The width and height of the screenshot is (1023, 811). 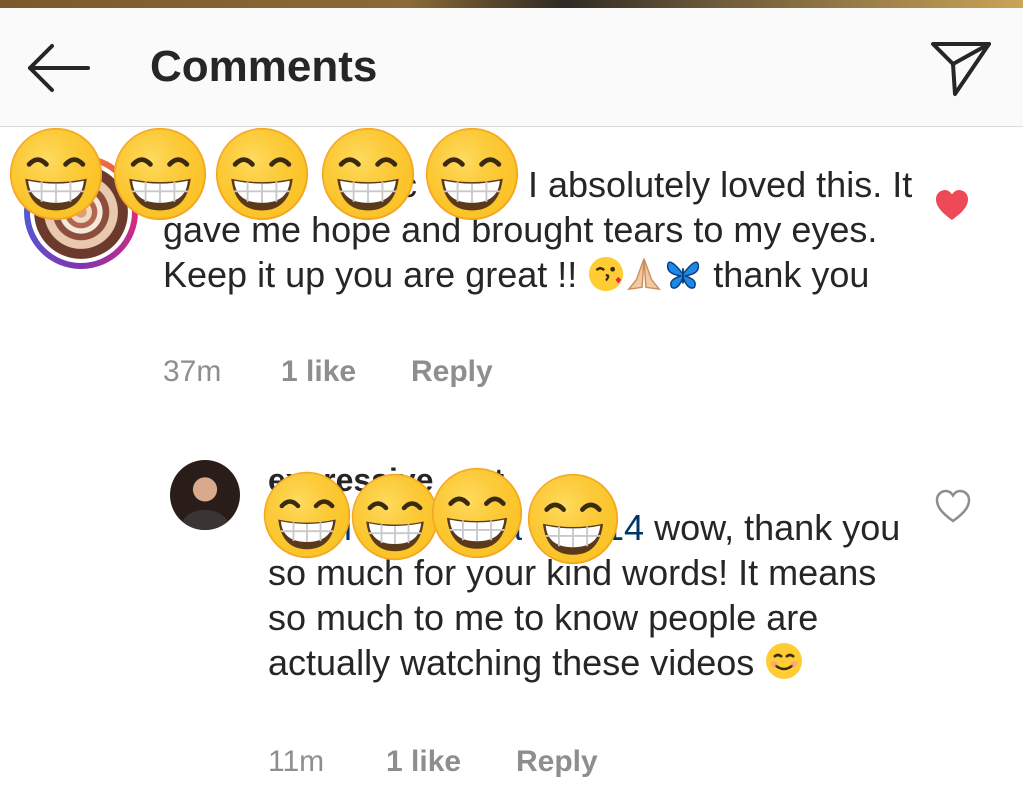 What do you see at coordinates (683, 279) in the screenshot?
I see `butterfly-emoji` at bounding box center [683, 279].